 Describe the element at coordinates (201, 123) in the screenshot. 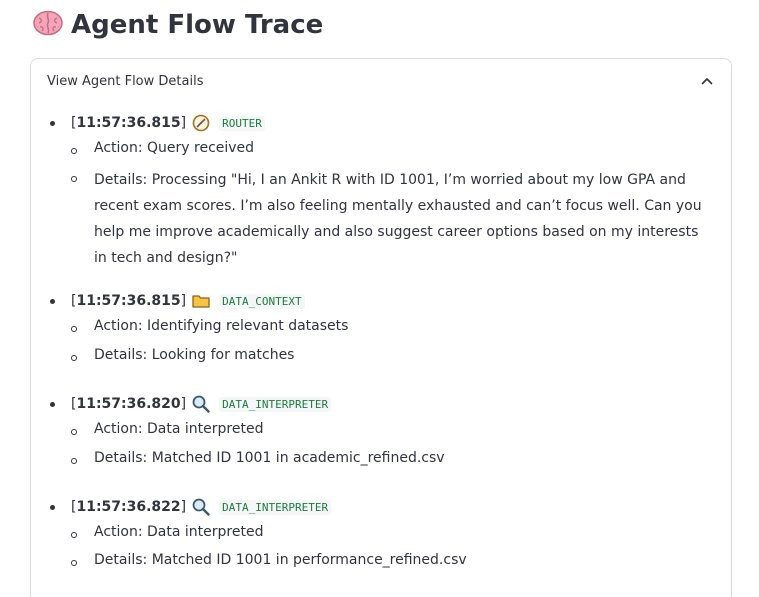

I see `compass-icon` at that location.